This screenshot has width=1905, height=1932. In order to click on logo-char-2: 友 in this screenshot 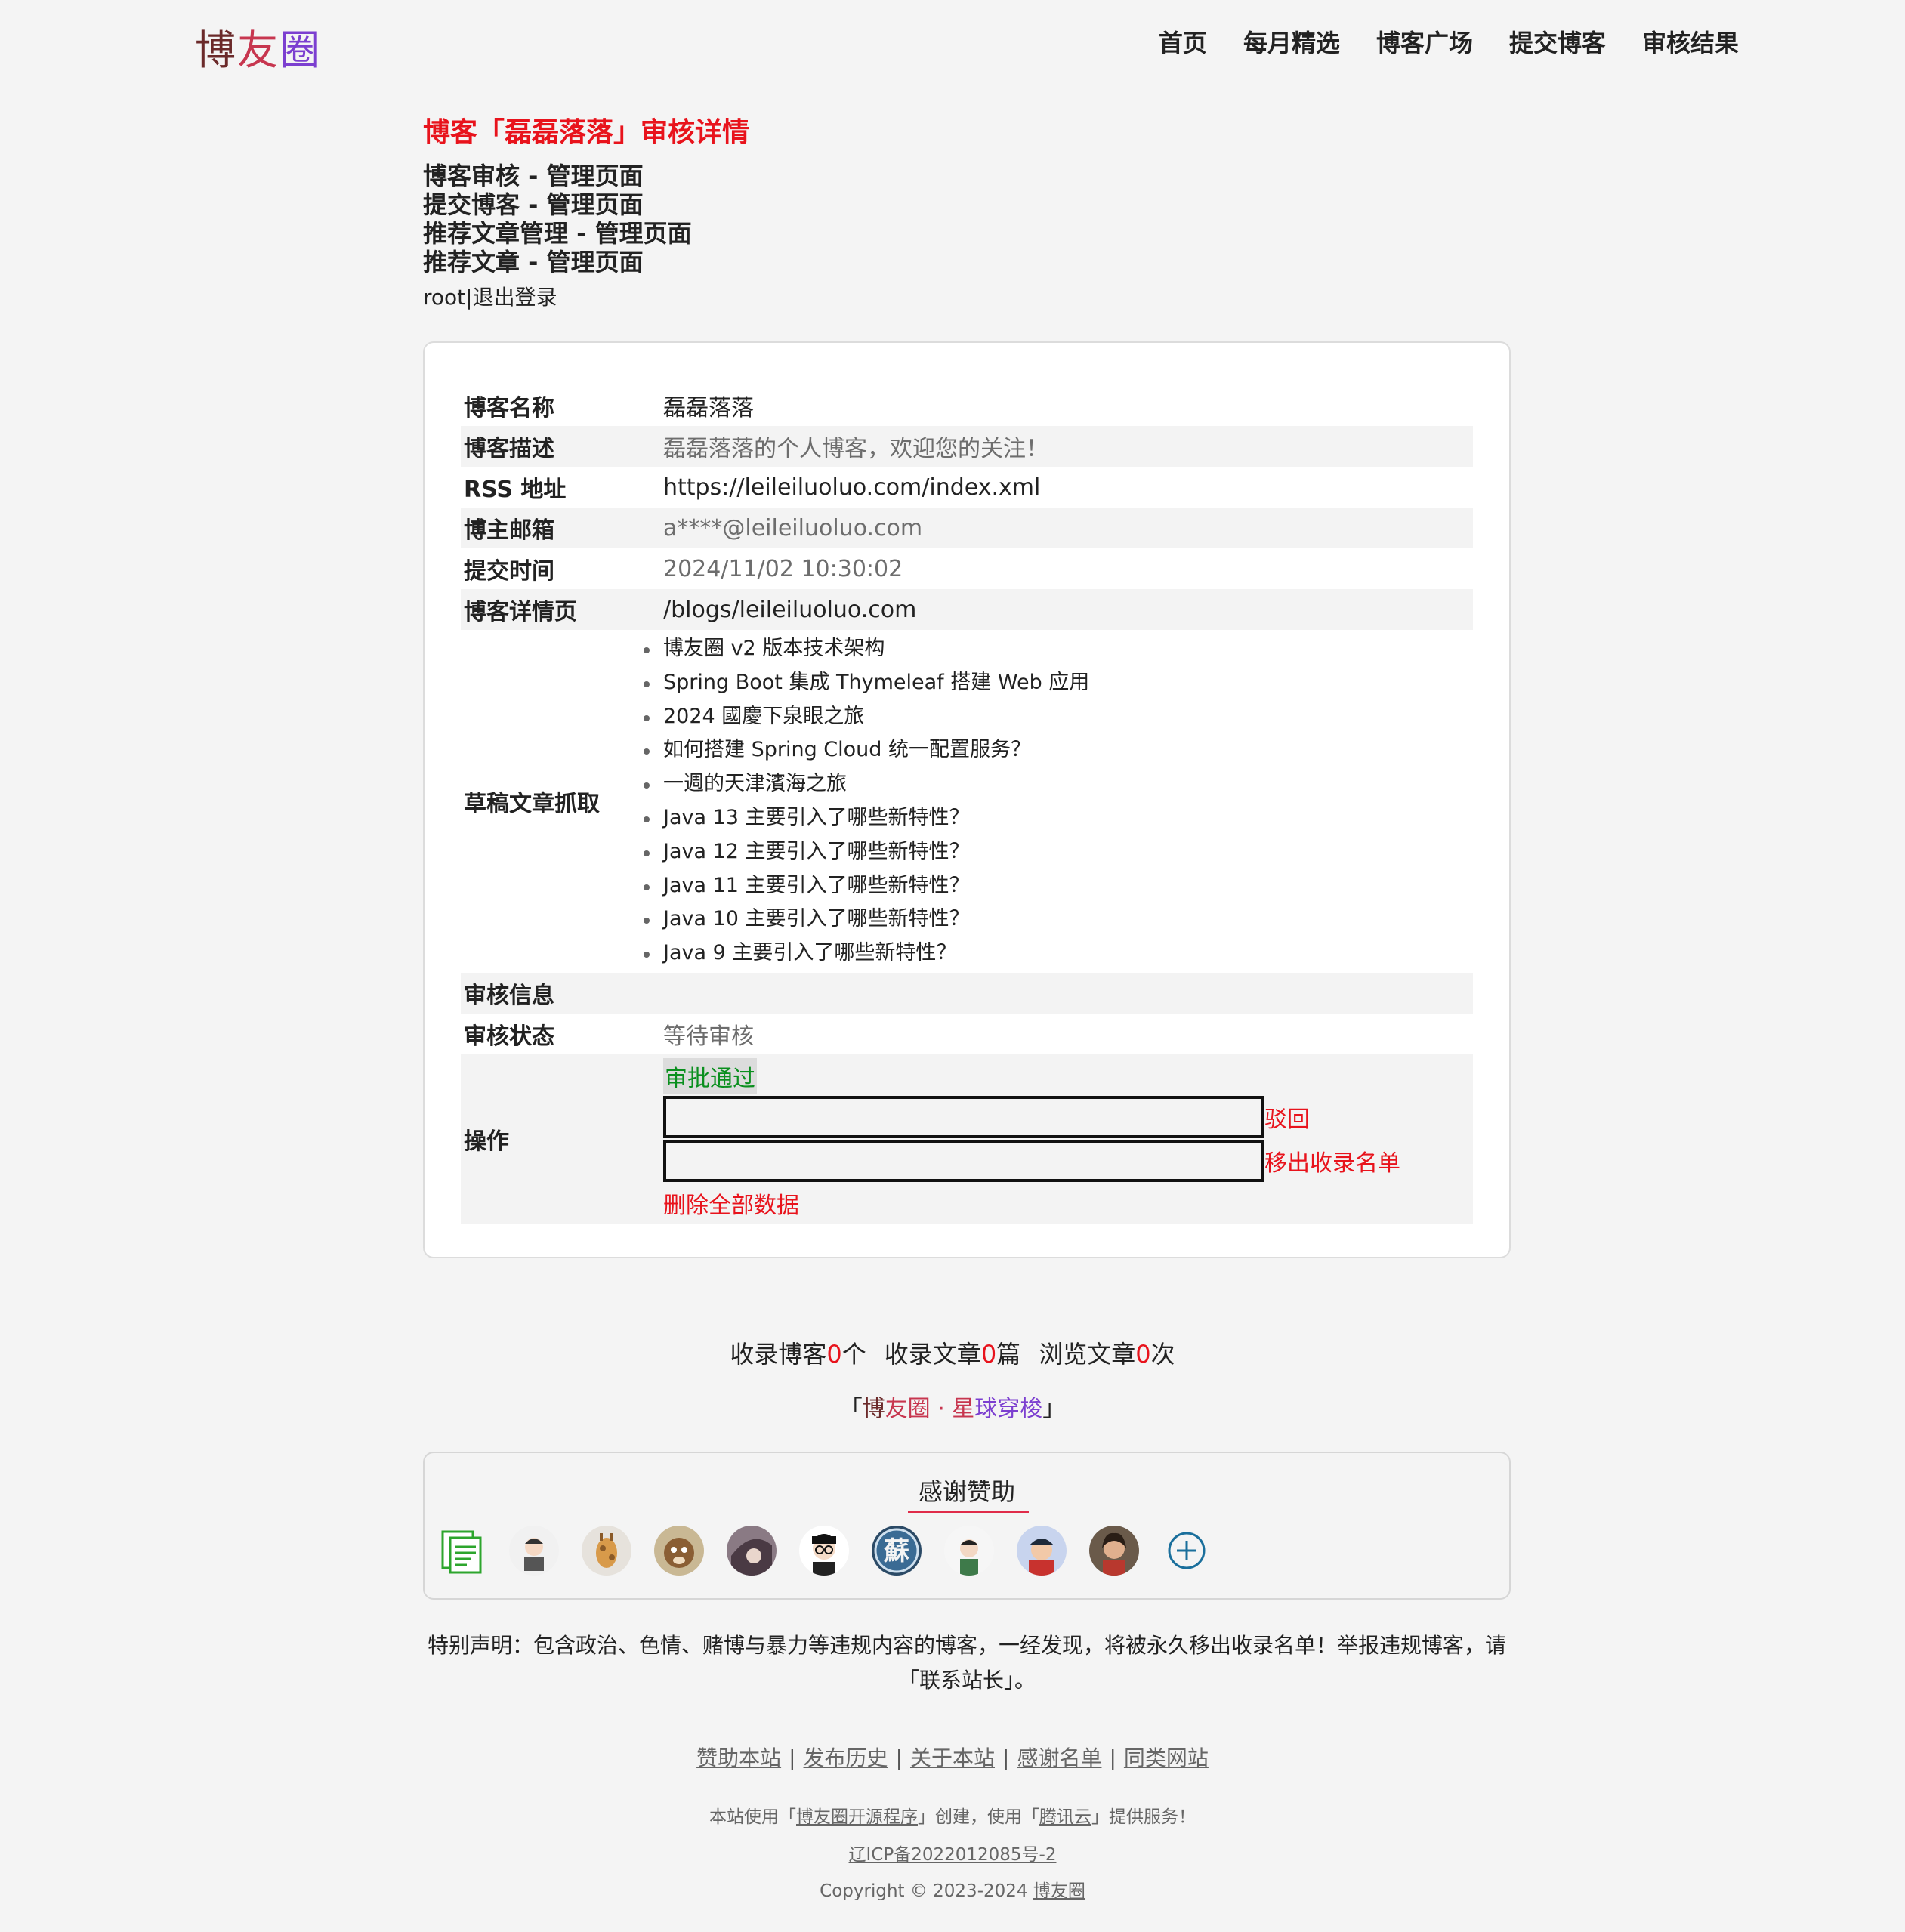, I will do `click(258, 50)`.